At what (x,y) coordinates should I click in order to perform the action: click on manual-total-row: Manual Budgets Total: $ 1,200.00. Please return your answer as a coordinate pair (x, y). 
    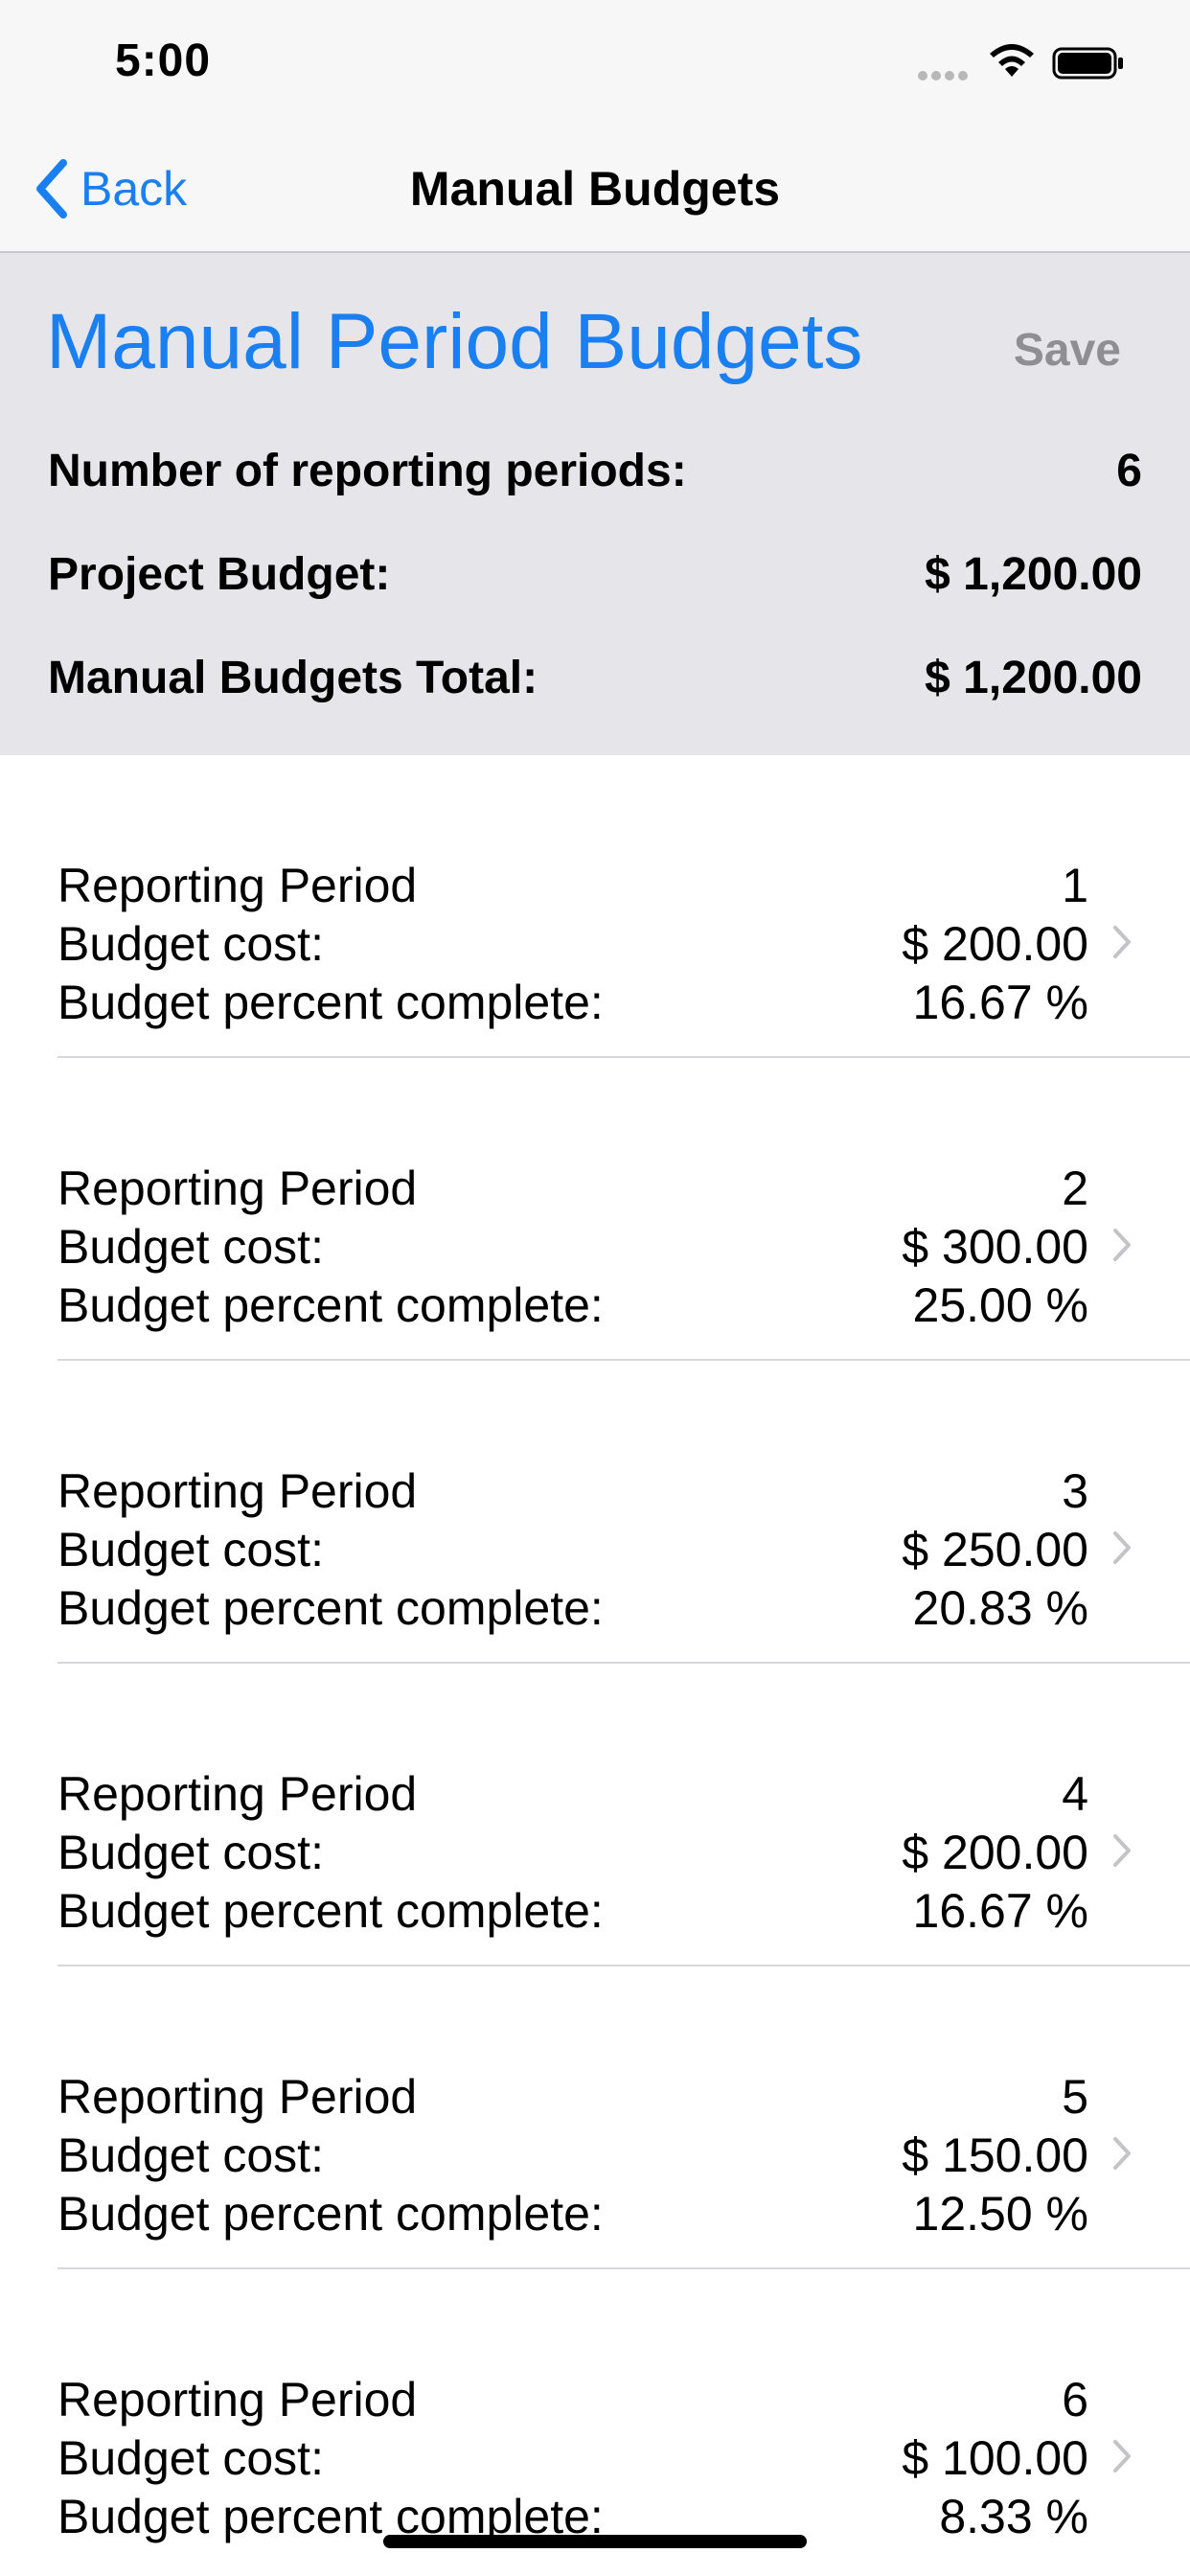
    Looking at the image, I should click on (595, 679).